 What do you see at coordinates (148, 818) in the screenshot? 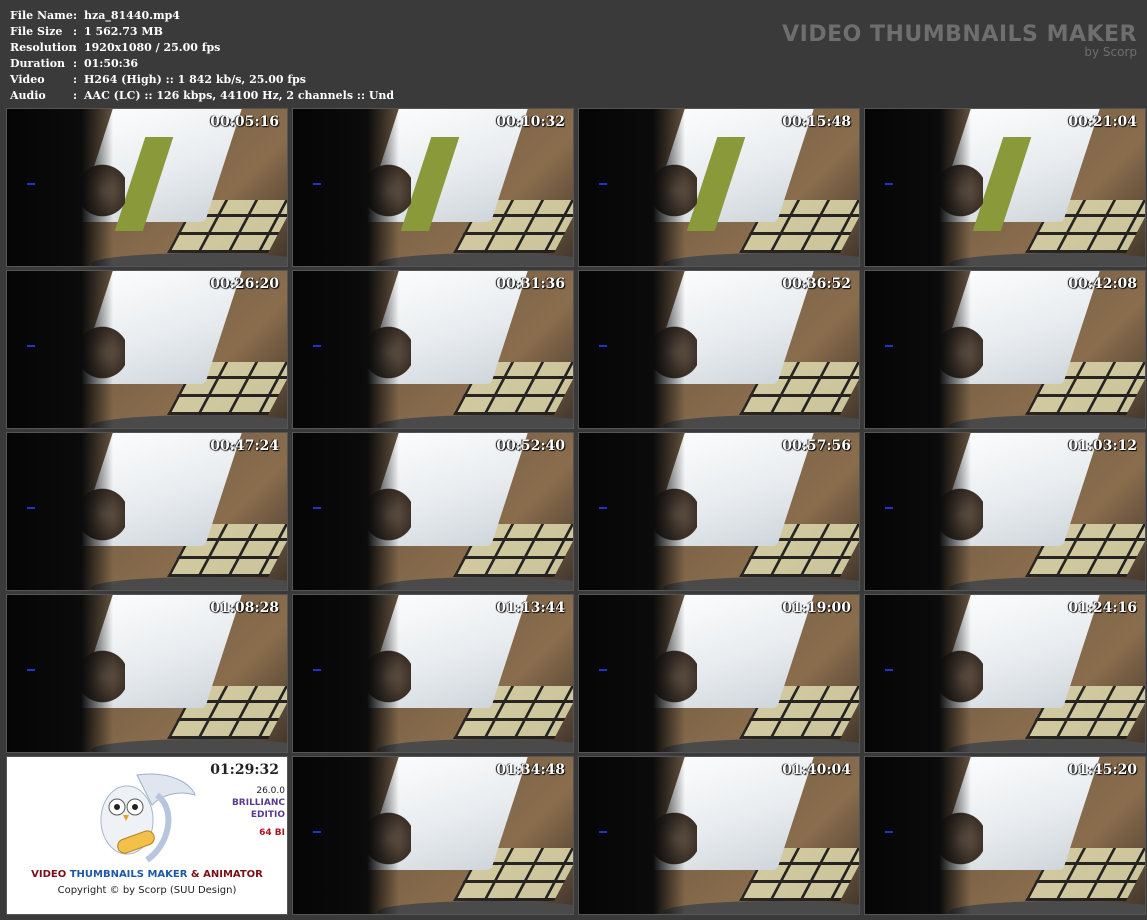
I see `owl-logo-icon` at bounding box center [148, 818].